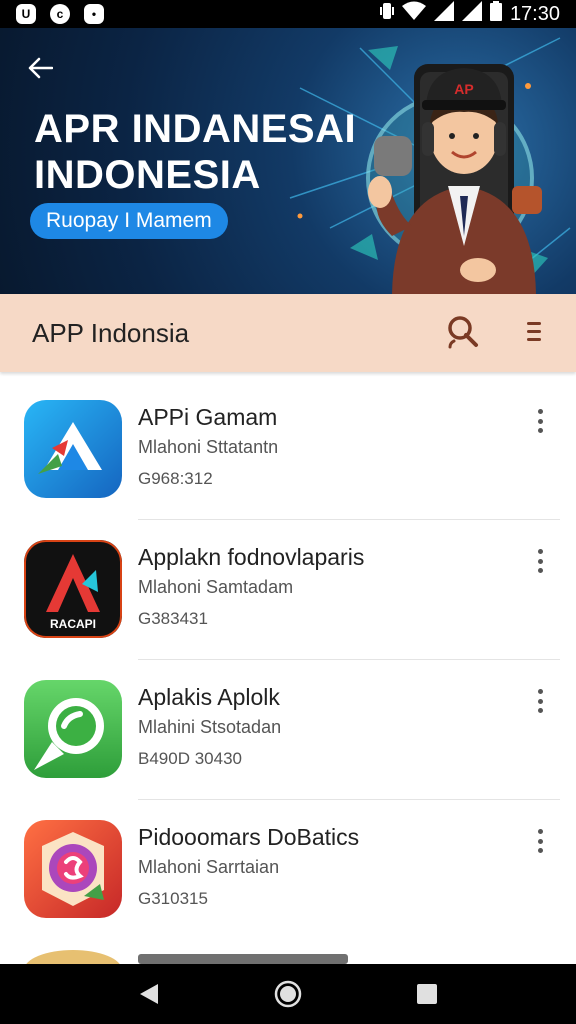  I want to click on menu-button, so click(534, 333).